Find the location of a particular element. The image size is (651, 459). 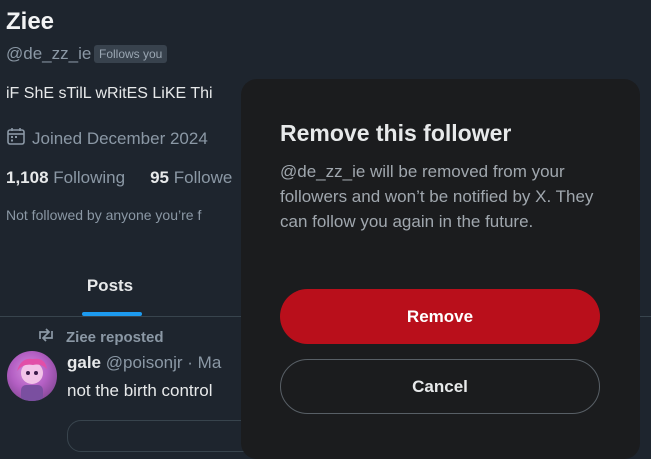

joined-date: Joined December 2024 is located at coordinates (107, 138).